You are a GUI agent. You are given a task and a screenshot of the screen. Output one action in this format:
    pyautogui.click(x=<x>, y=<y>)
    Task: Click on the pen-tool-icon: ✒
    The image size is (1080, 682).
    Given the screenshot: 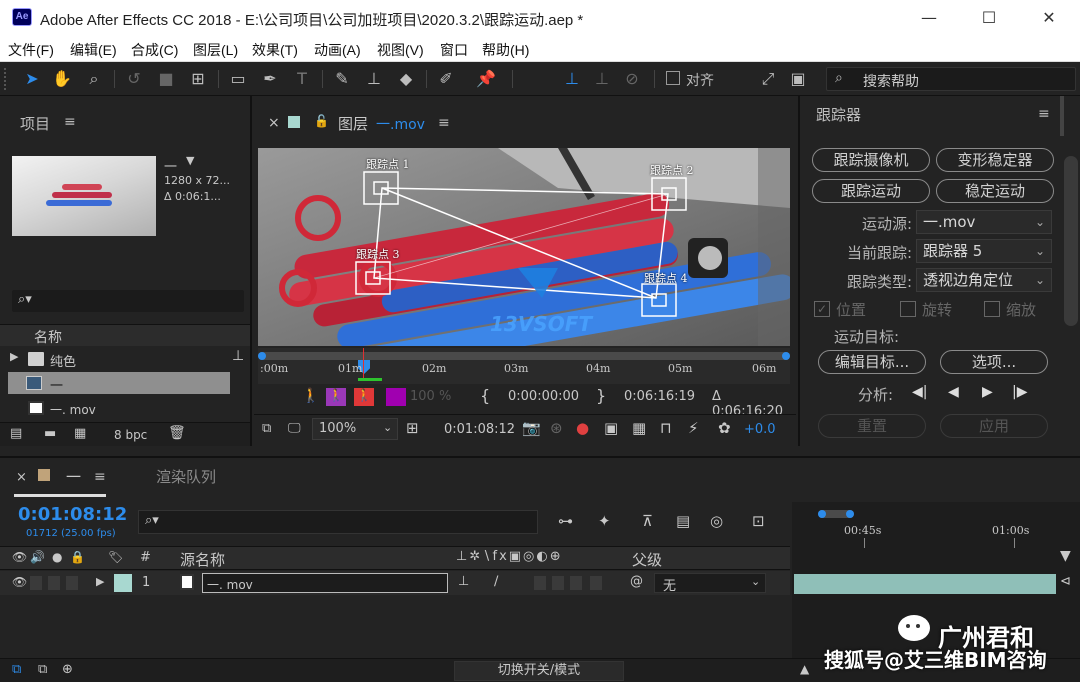 What is the action you would take?
    pyautogui.click(x=270, y=79)
    